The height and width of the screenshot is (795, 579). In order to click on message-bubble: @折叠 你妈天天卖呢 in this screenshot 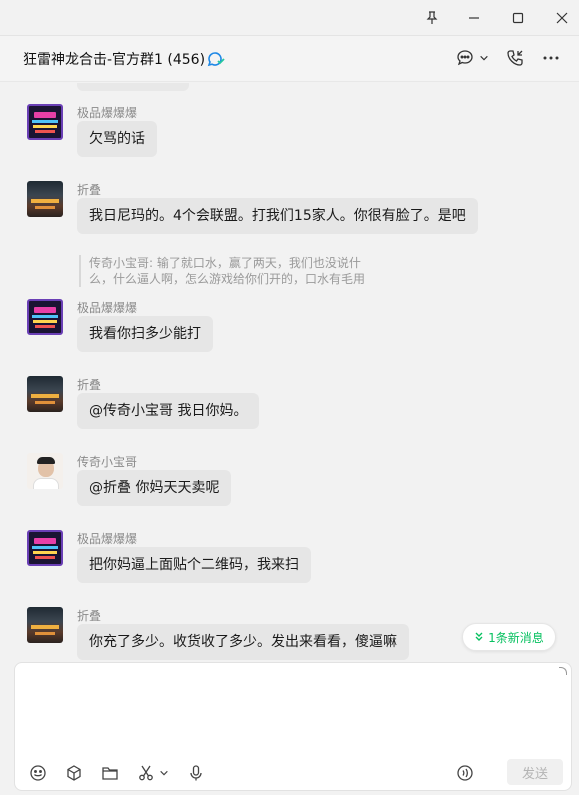, I will do `click(154, 488)`.